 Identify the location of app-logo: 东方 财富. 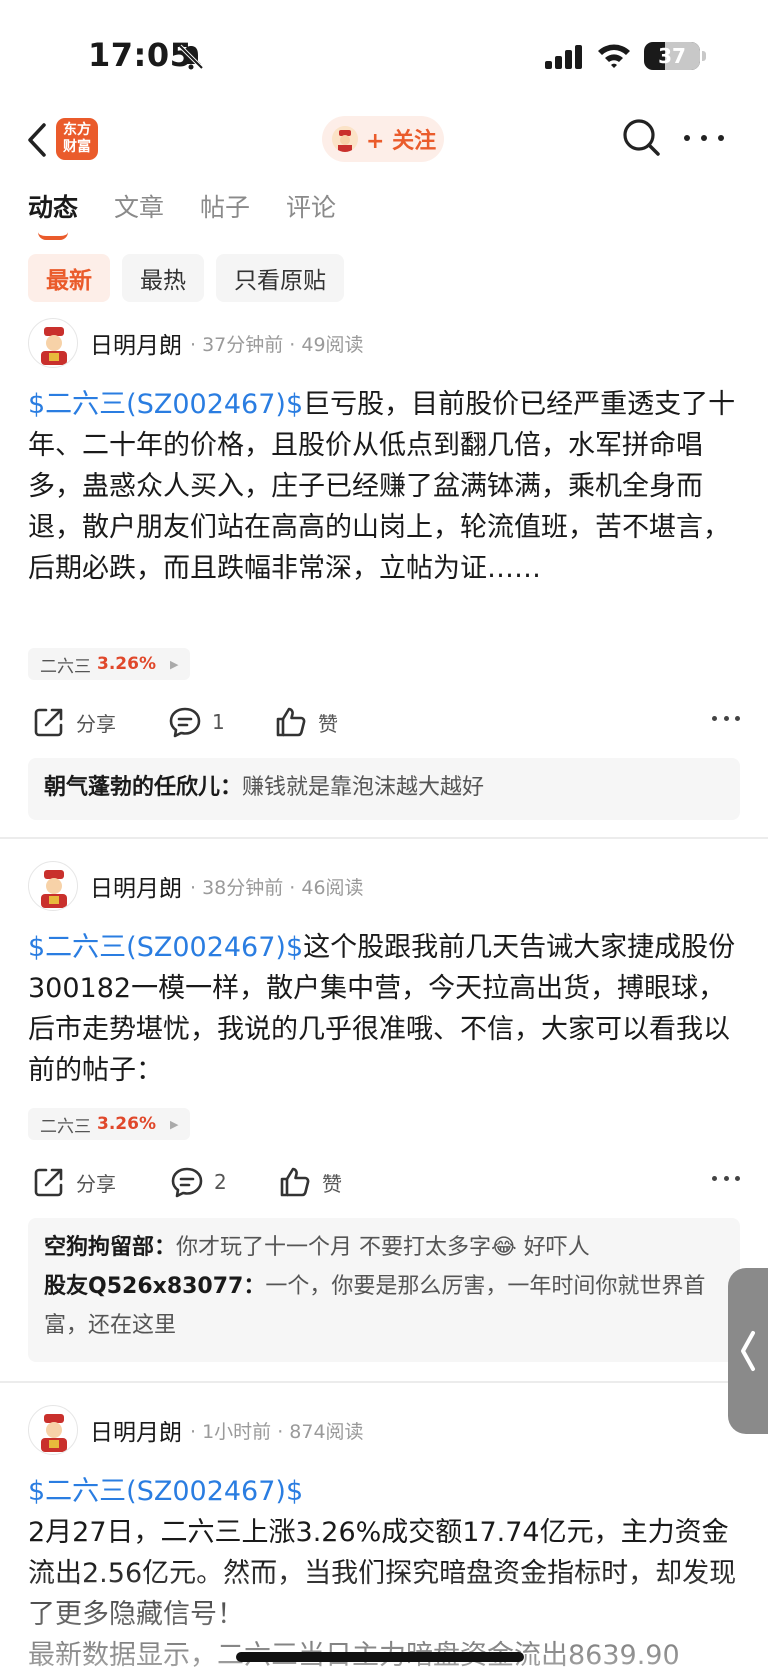
(77, 139).